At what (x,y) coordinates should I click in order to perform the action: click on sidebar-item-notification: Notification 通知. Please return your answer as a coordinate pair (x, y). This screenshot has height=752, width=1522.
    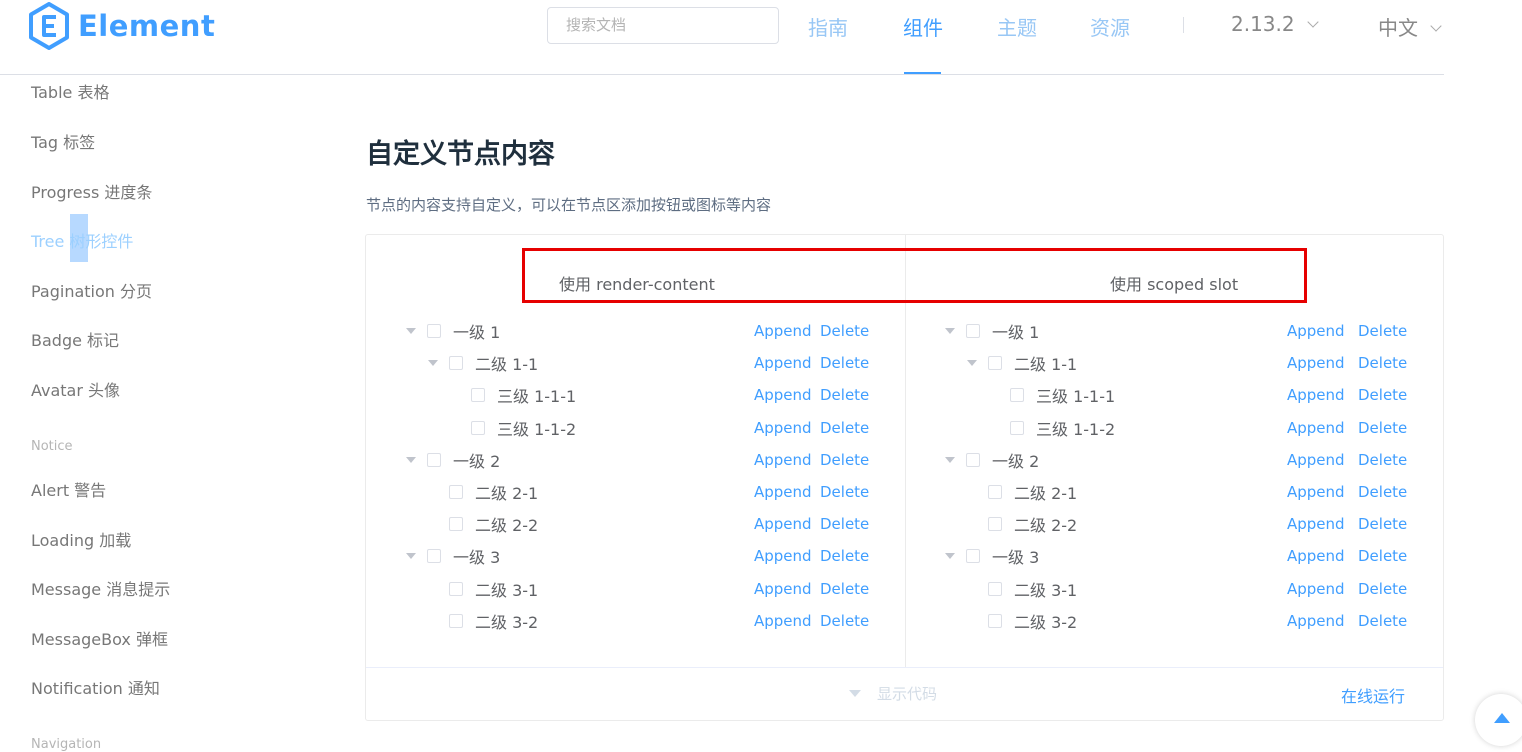
    Looking at the image, I should click on (95, 687).